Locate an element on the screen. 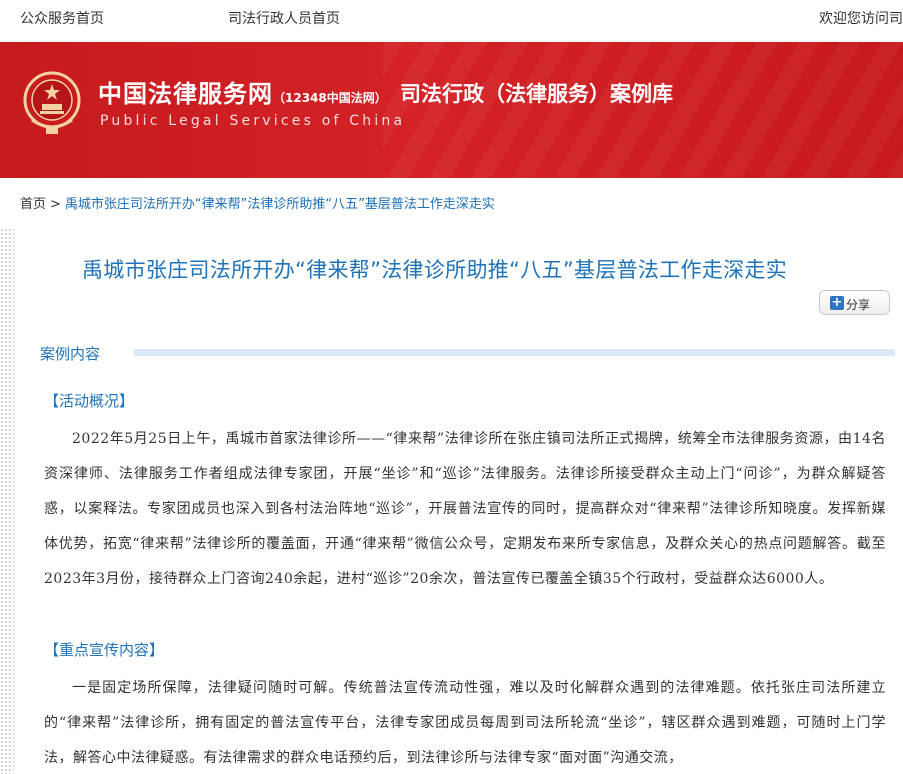  breadcrumb: 首页 > 禹城市张庄司法所开办“律来帮”法律诊所助推“八五”基层普法工作走深走实 is located at coordinates (257, 202).